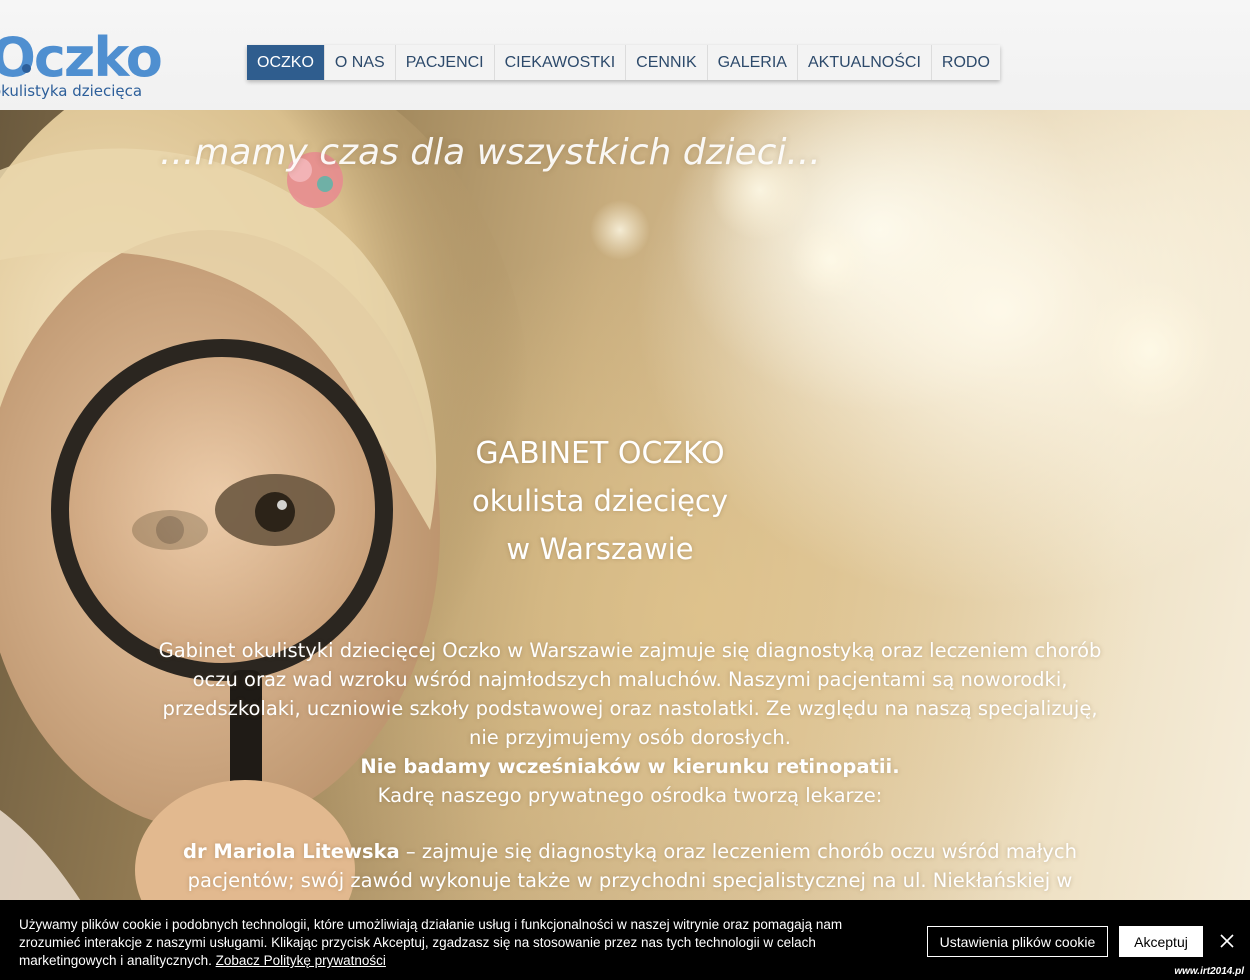 The width and height of the screenshot is (1250, 980). Describe the element at coordinates (301, 960) in the screenshot. I see `privacy-policy-link: Zobacz Politykę prywatności` at that location.